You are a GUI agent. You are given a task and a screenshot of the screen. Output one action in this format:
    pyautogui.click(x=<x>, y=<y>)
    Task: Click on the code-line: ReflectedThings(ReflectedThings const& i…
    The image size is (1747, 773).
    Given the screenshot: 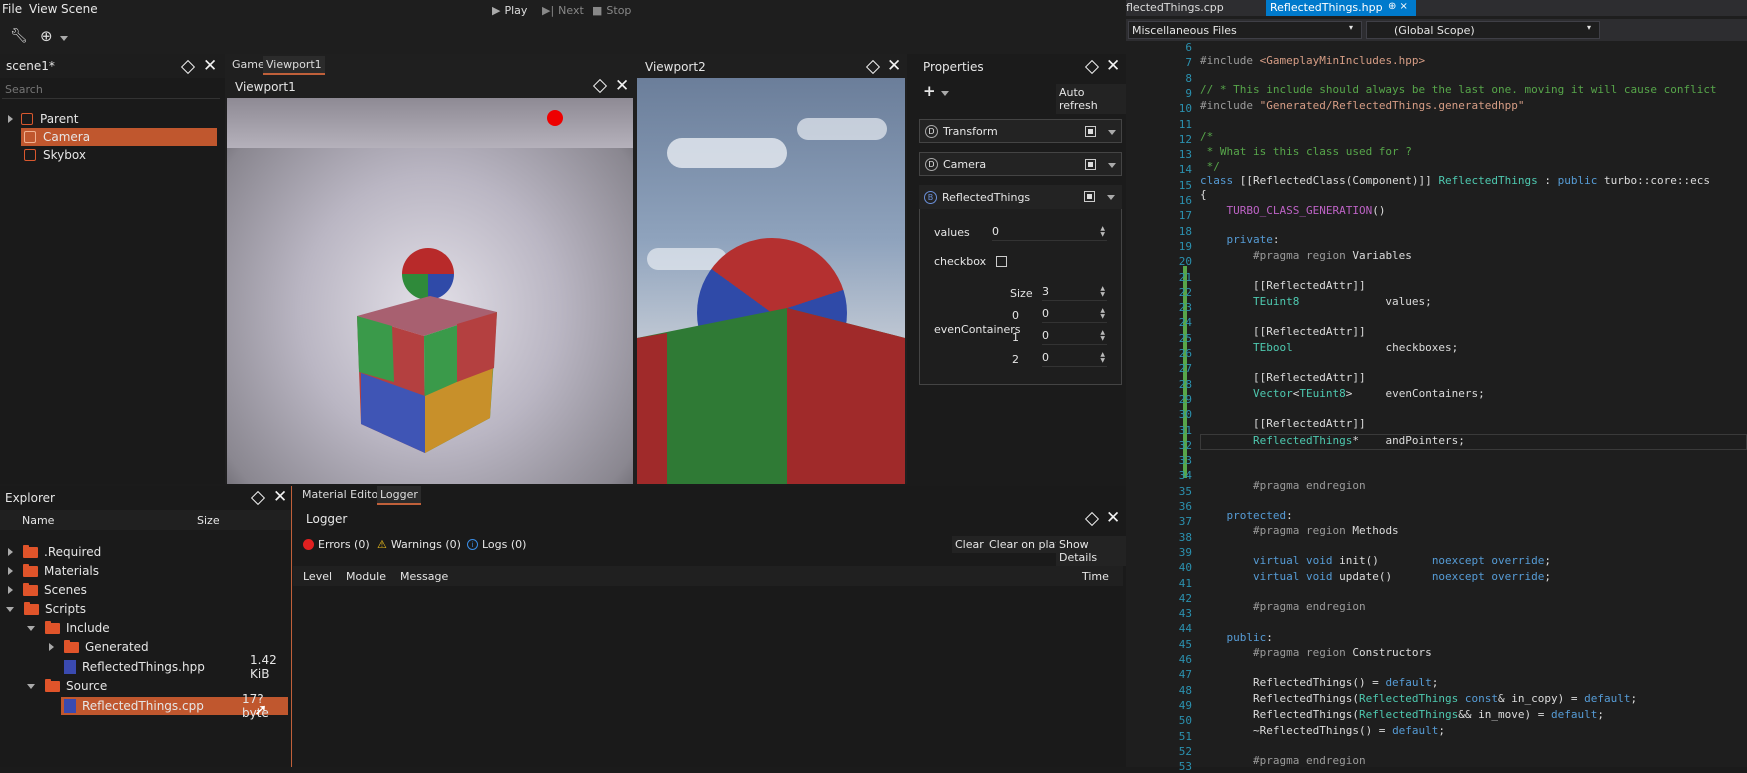 What is the action you would take?
    pyautogui.click(x=1419, y=698)
    